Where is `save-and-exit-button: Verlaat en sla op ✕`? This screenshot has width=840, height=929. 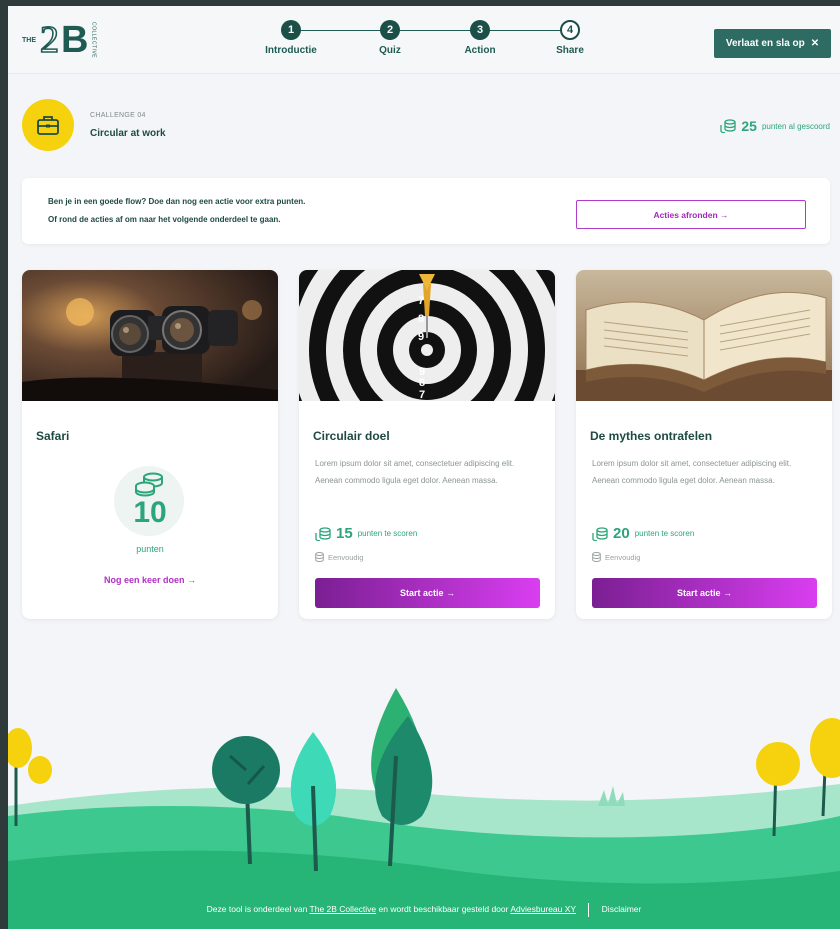 save-and-exit-button: Verlaat en sla op ✕ is located at coordinates (772, 43).